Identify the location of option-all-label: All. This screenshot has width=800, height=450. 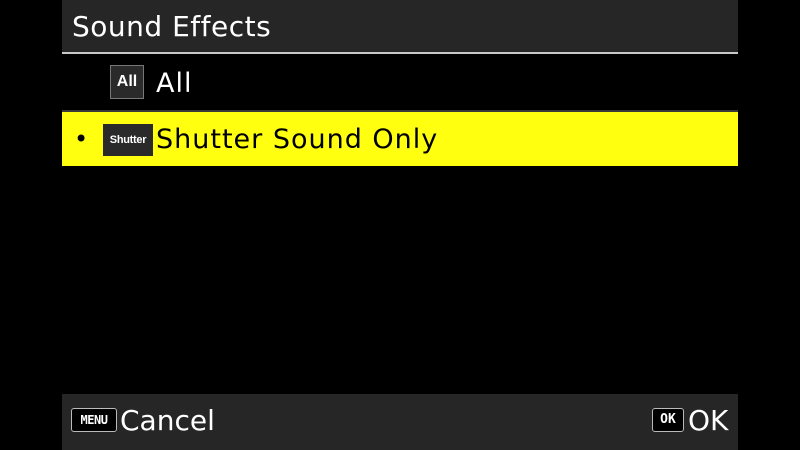
(174, 83).